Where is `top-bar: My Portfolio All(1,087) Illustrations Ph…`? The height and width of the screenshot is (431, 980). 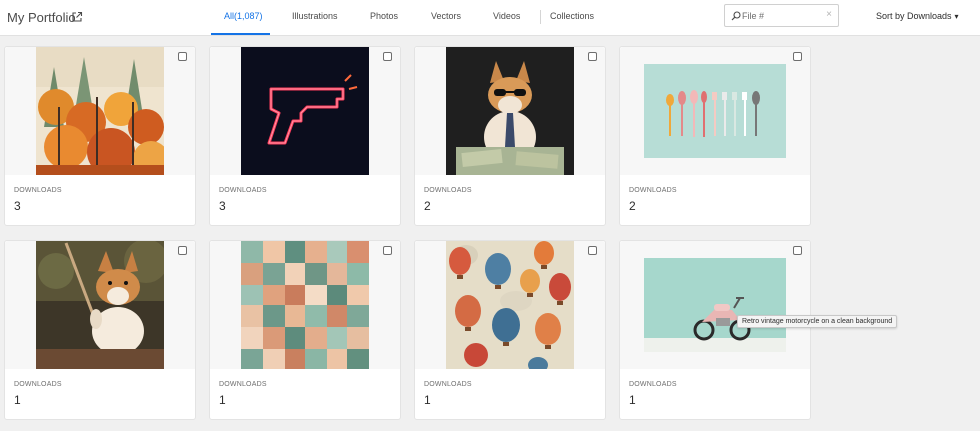 top-bar: My Portfolio All(1,087) Illustrations Ph… is located at coordinates (490, 18).